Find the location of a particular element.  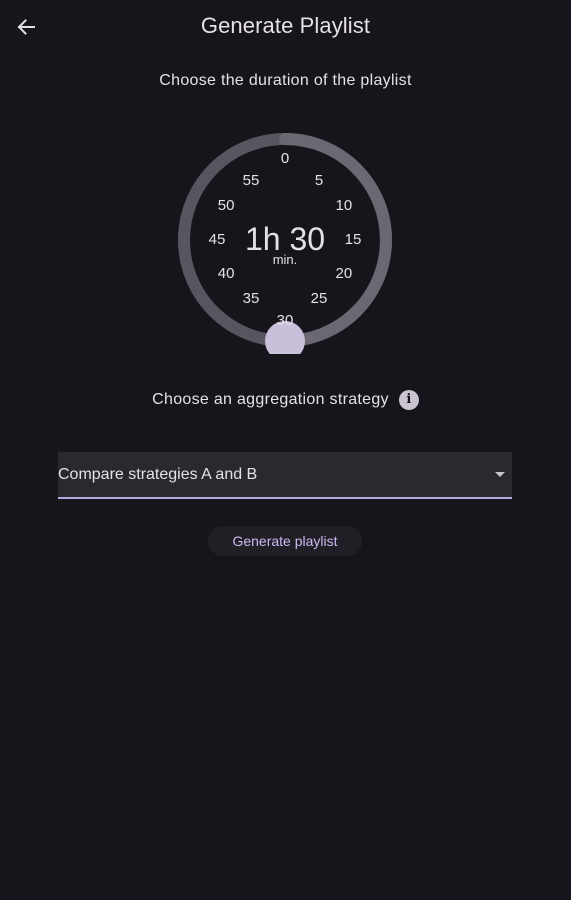

aggregation-strategy-row: Choose an aggregation strategy i is located at coordinates (285, 400).